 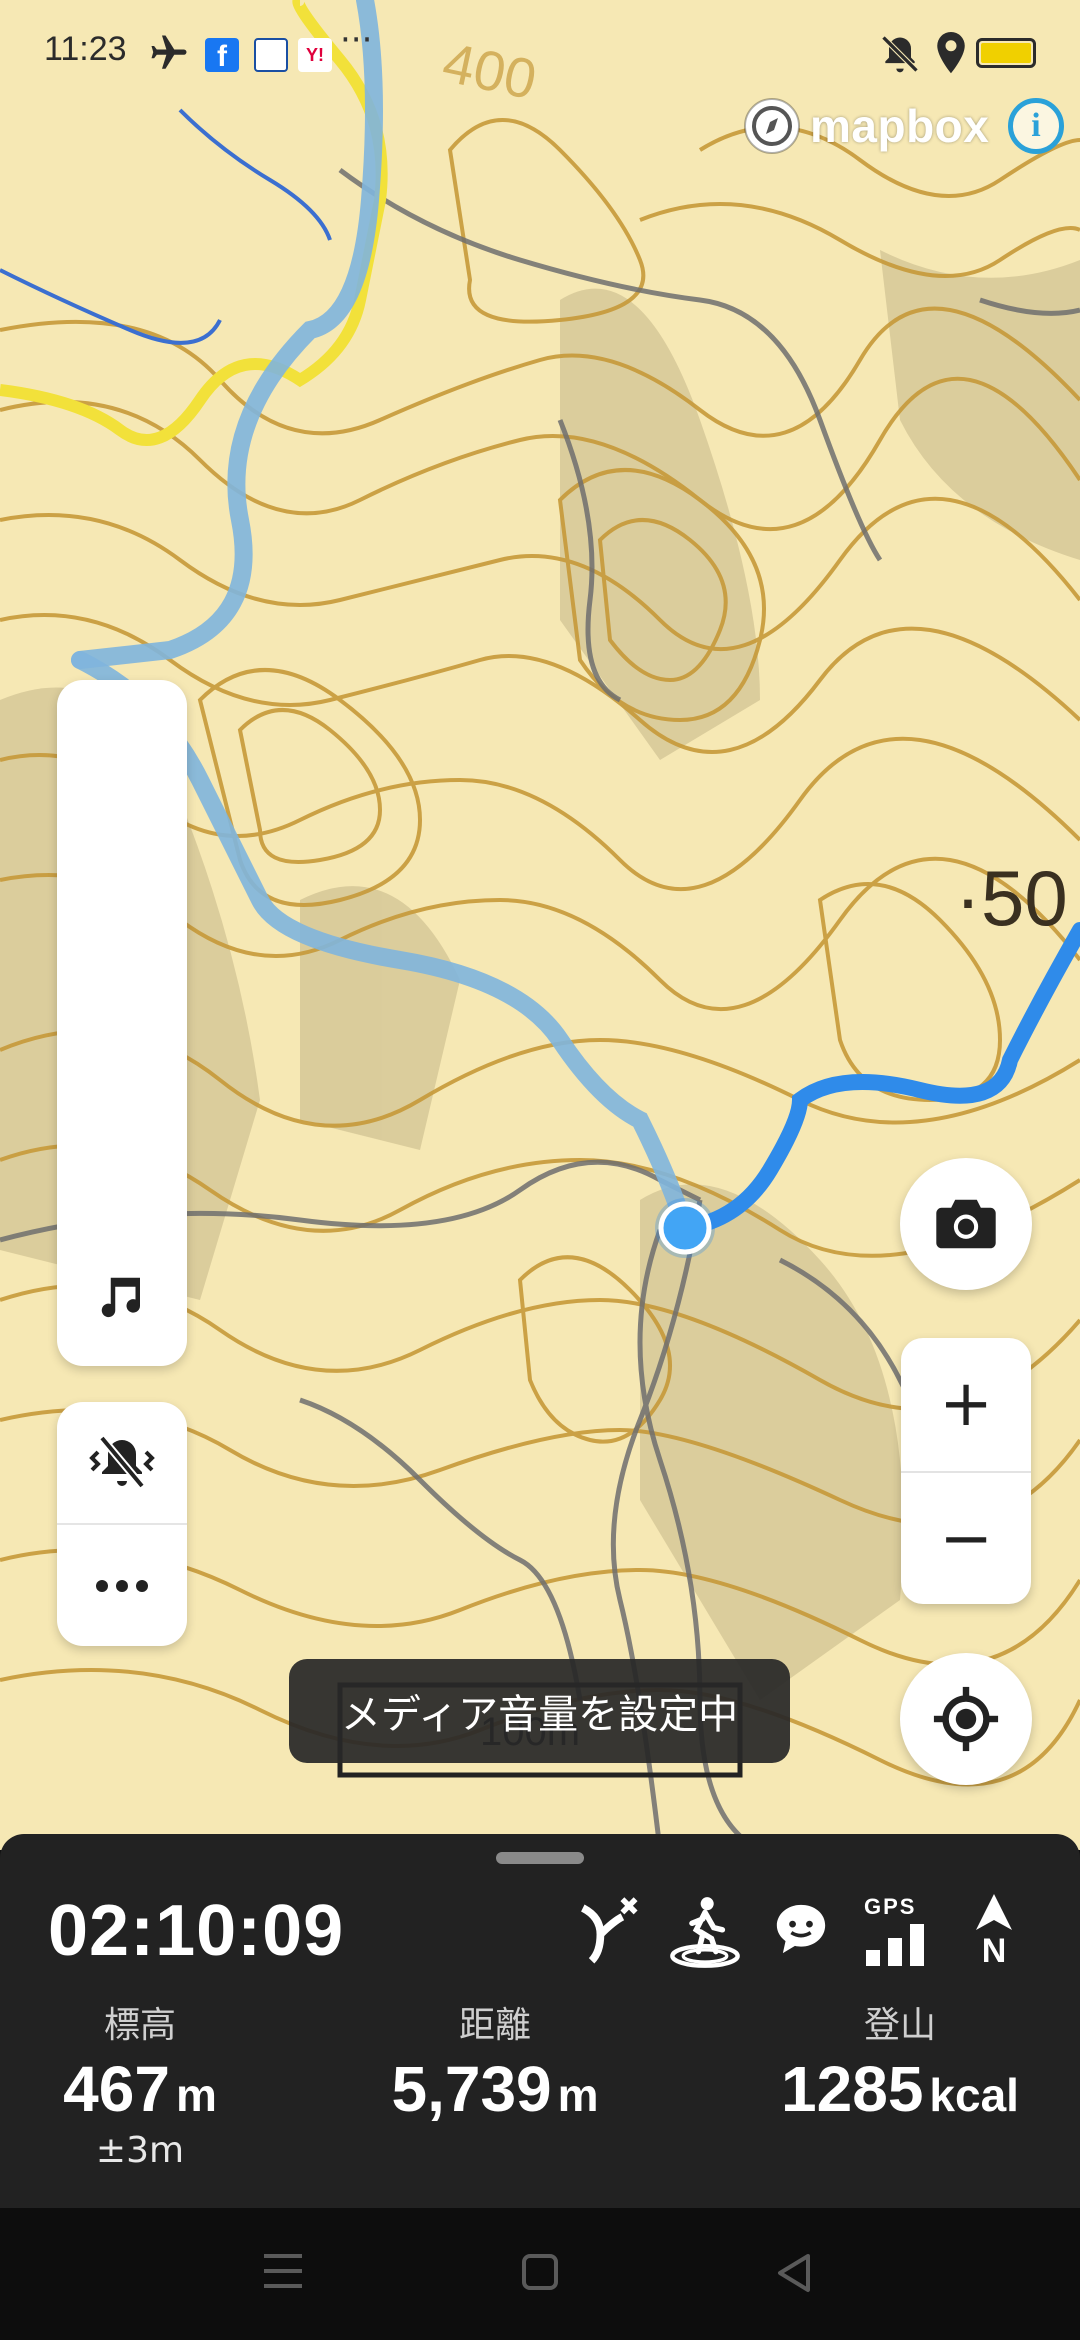 I want to click on mapbox-label: mapbox, so click(x=900, y=126).